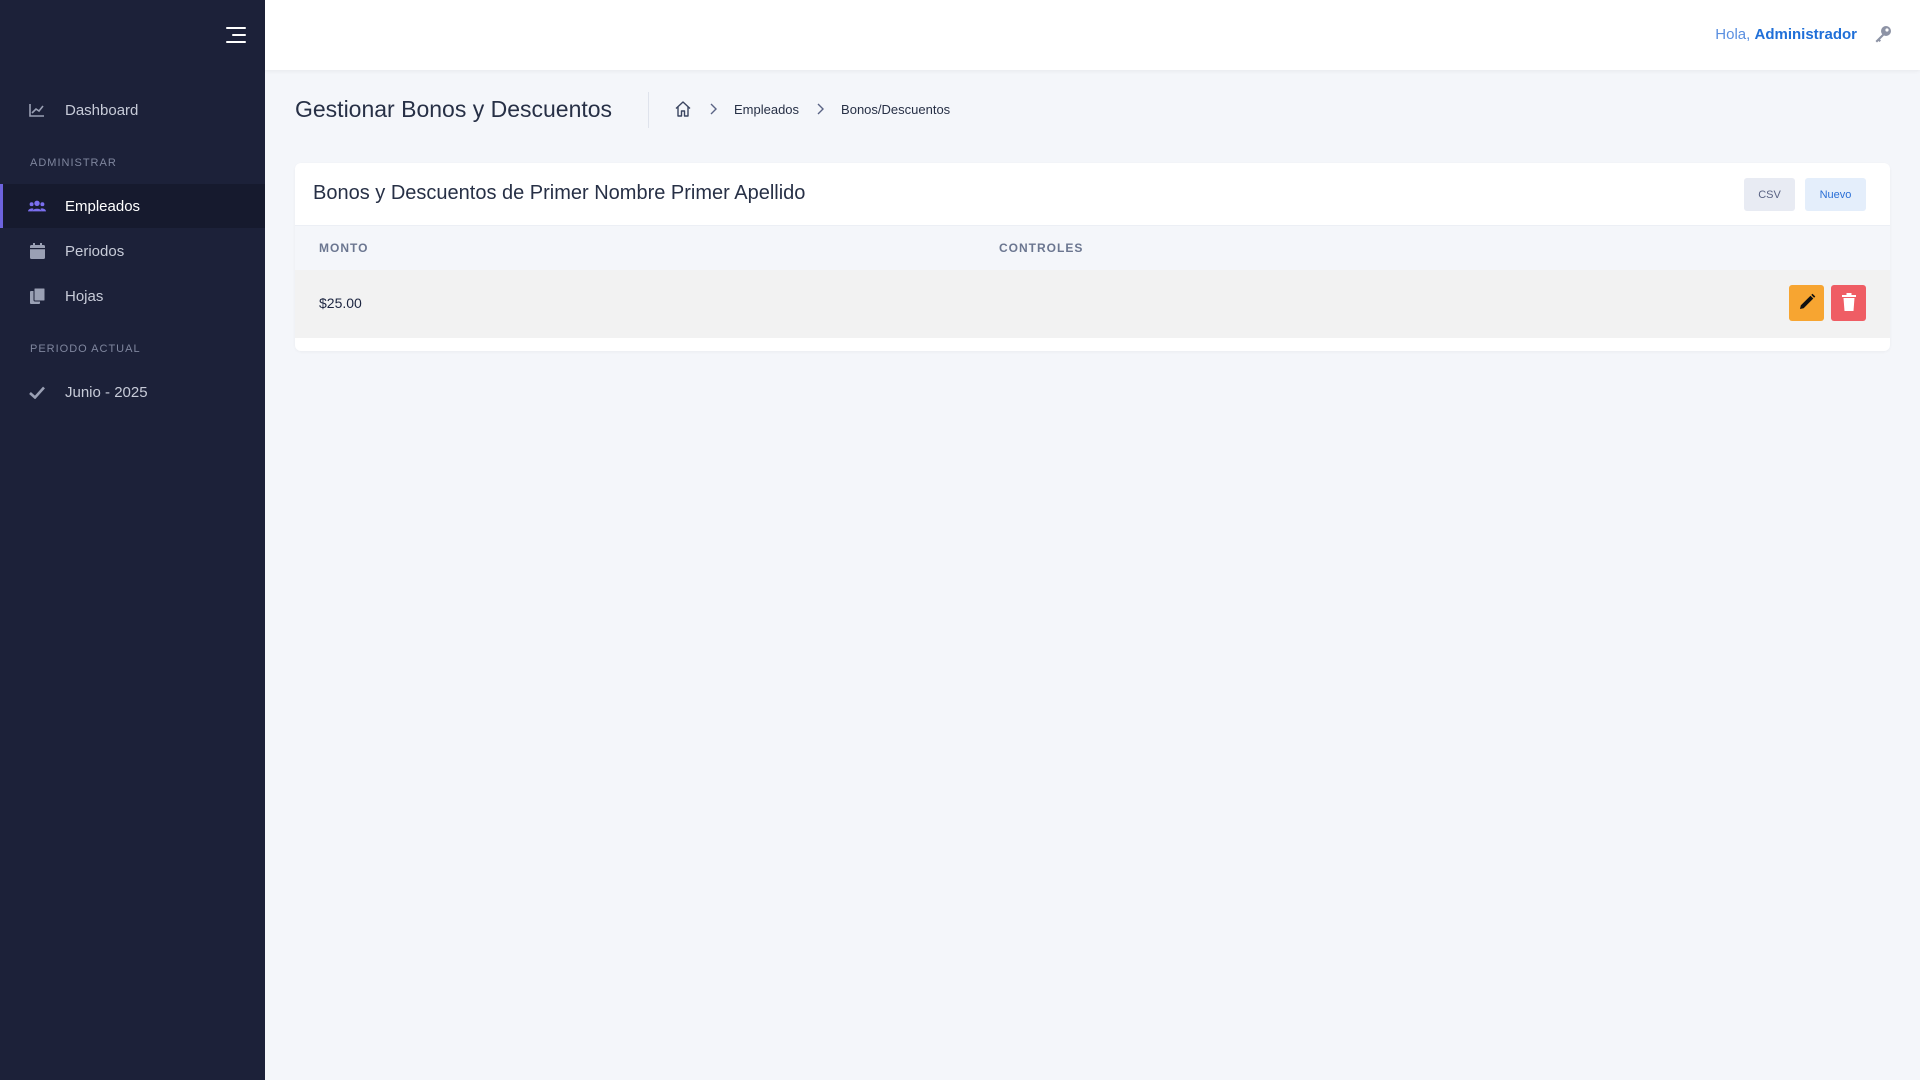 Image resolution: width=1920 pixels, height=1080 pixels. What do you see at coordinates (683, 109) in the screenshot?
I see `home-icon` at bounding box center [683, 109].